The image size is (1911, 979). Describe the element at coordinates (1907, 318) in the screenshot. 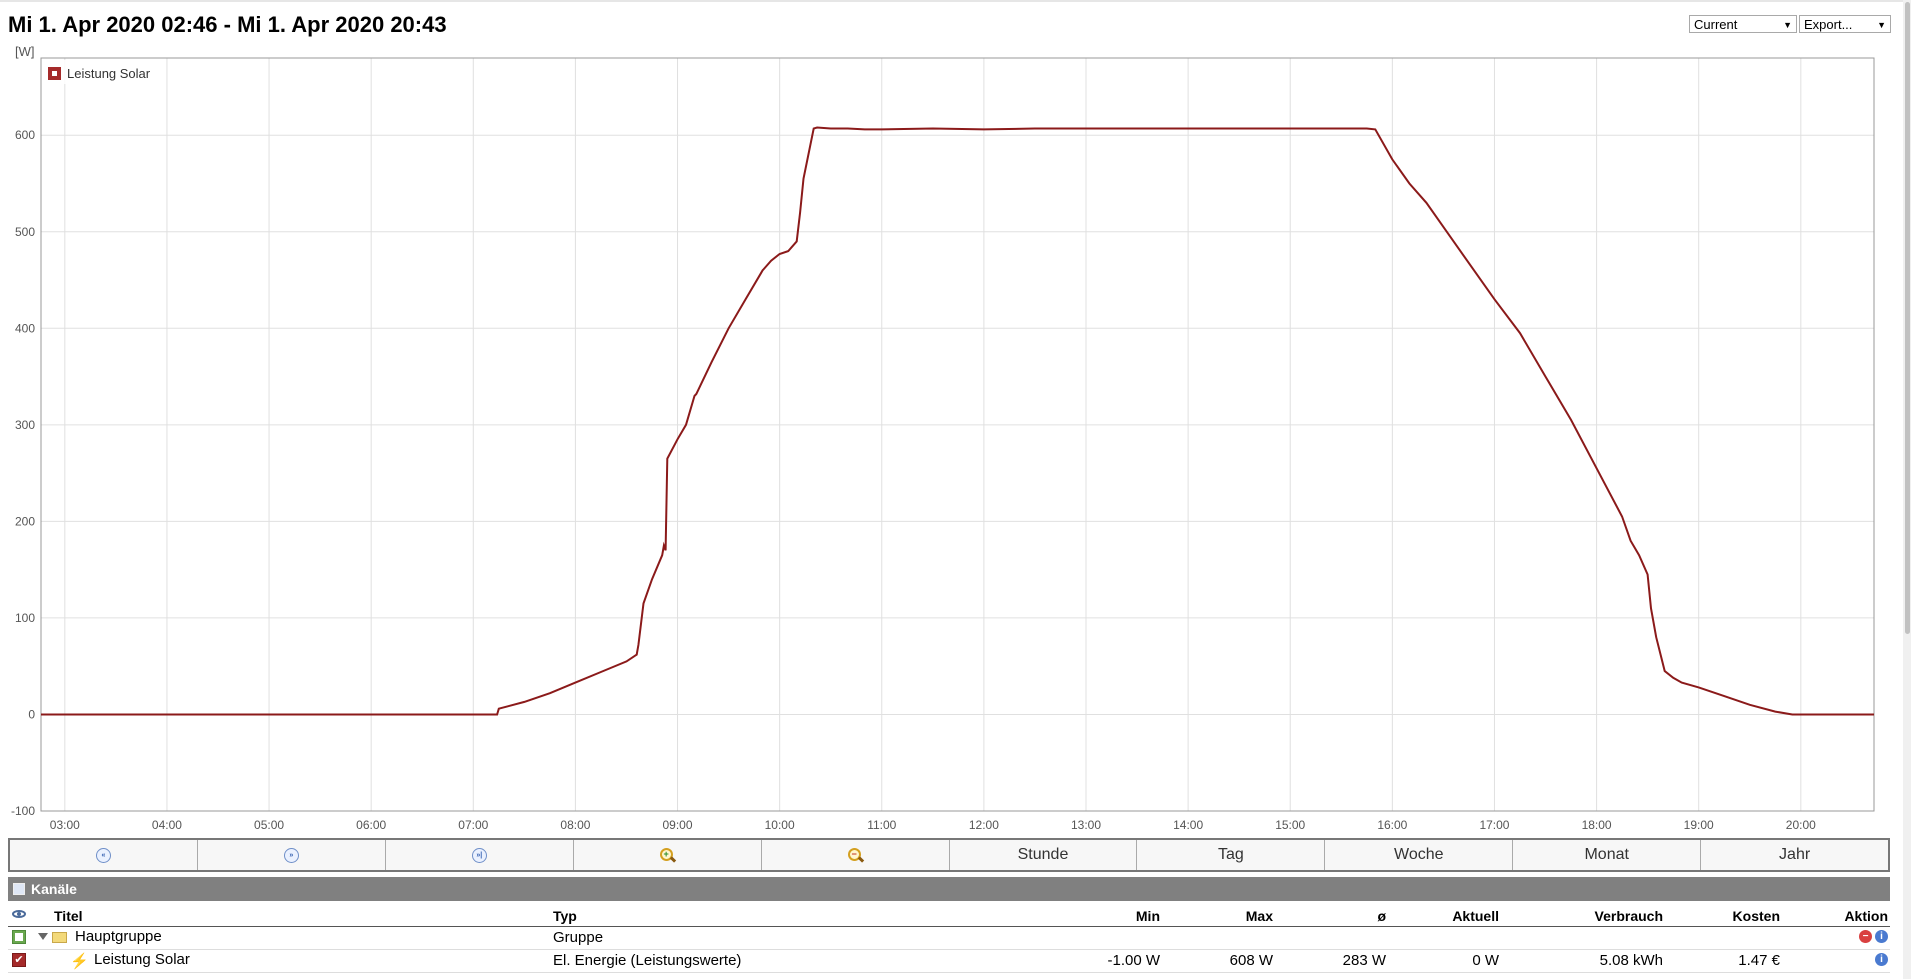

I see `scrollbar-thumb` at that location.